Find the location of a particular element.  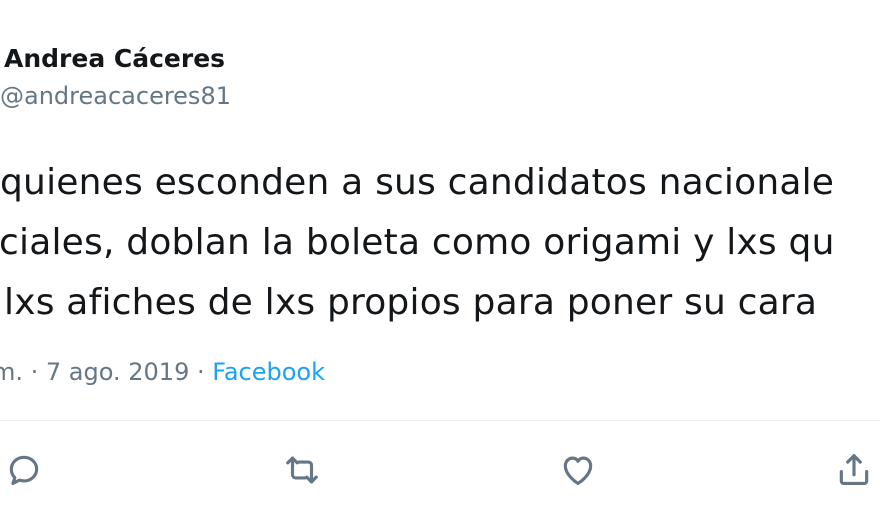

retweet-button is located at coordinates (302, 470).